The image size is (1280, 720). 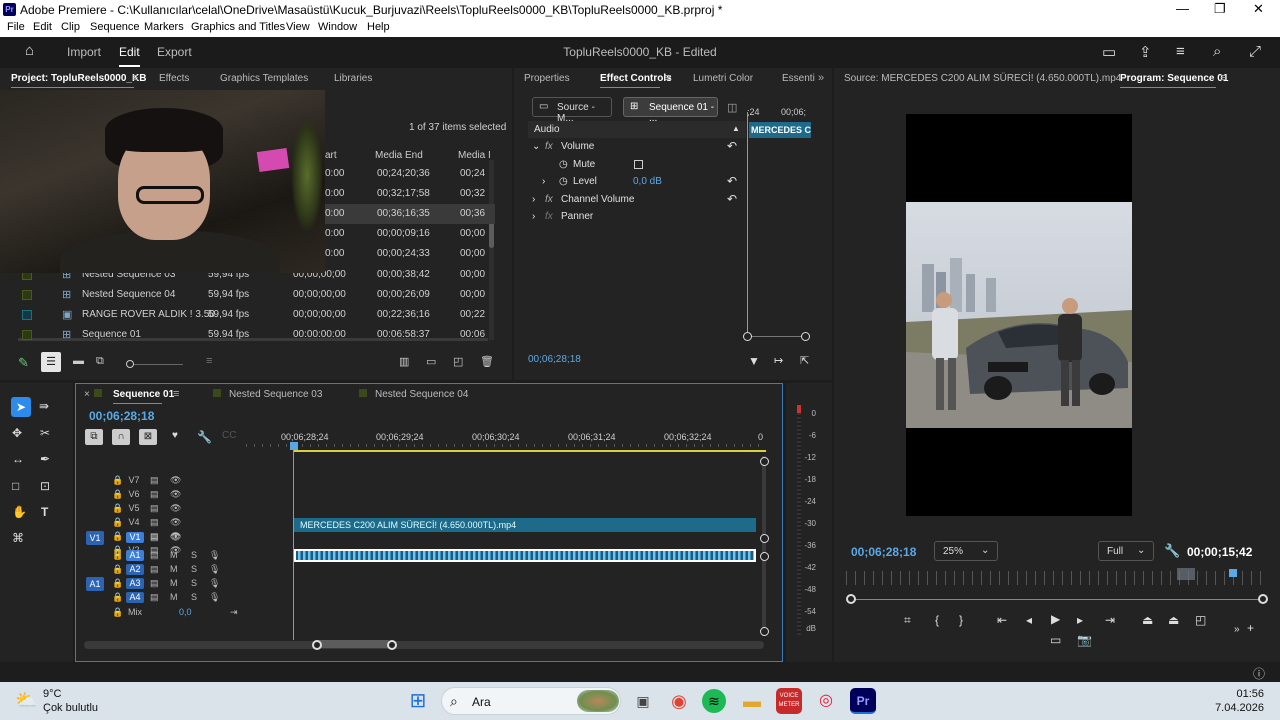 What do you see at coordinates (777, 336) in the screenshot?
I see `ec-zoom-bar` at bounding box center [777, 336].